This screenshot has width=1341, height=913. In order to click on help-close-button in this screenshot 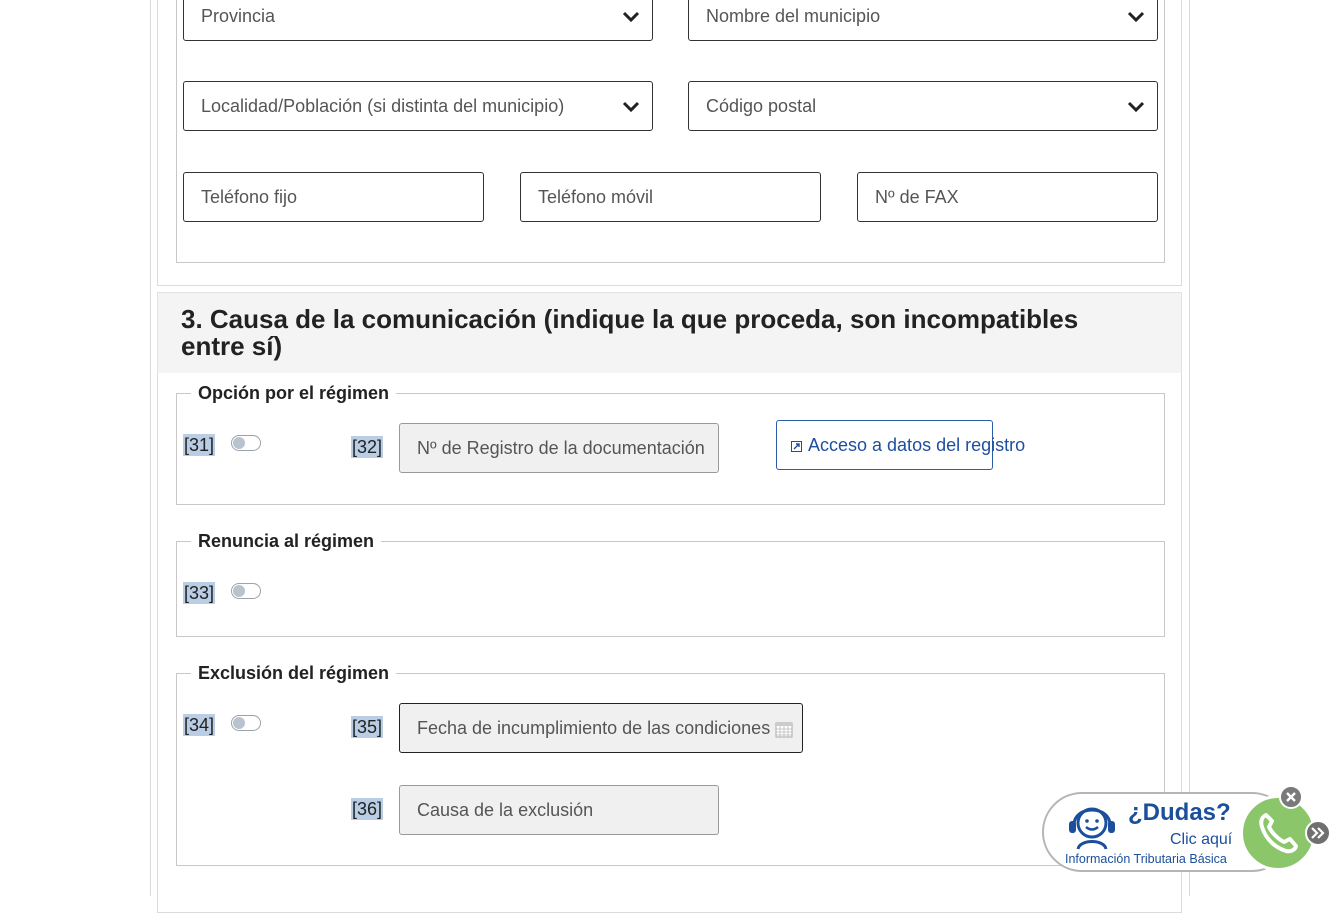, I will do `click(1291, 797)`.